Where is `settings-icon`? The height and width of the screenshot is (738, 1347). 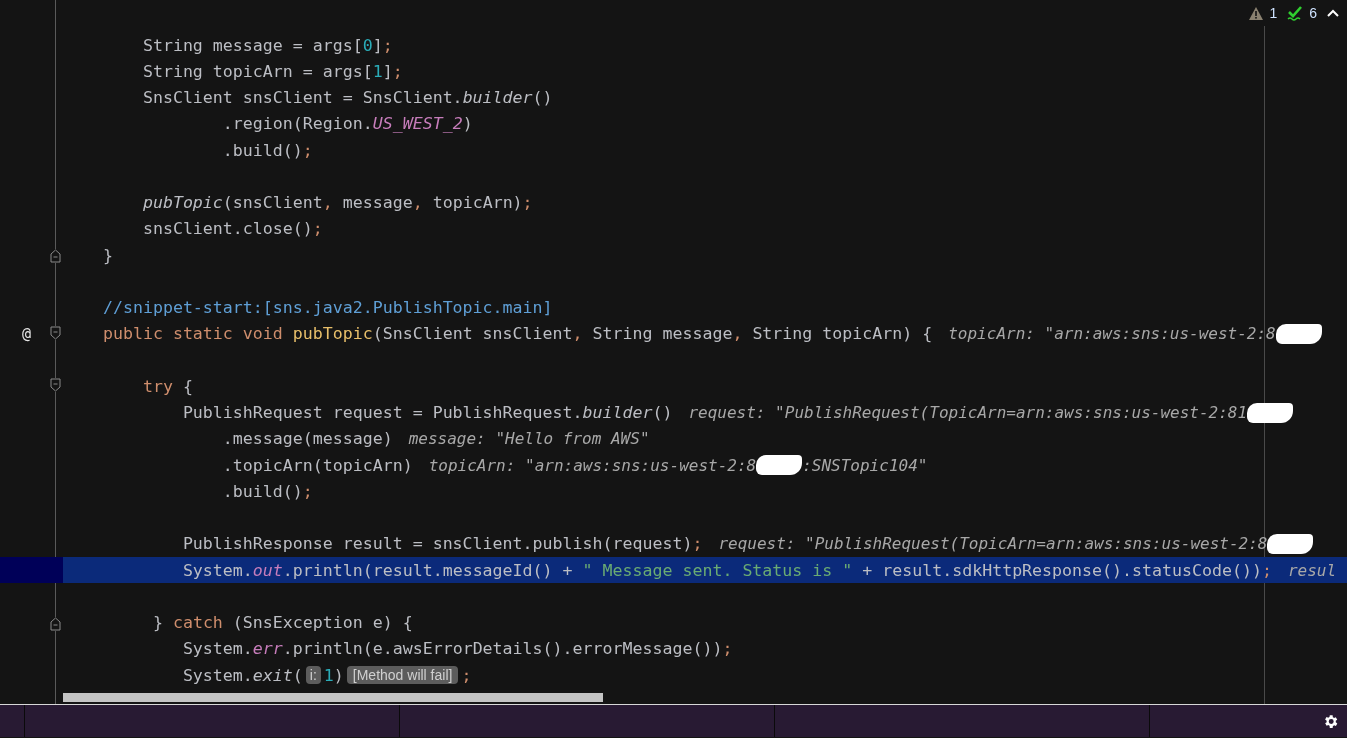 settings-icon is located at coordinates (1330, 721).